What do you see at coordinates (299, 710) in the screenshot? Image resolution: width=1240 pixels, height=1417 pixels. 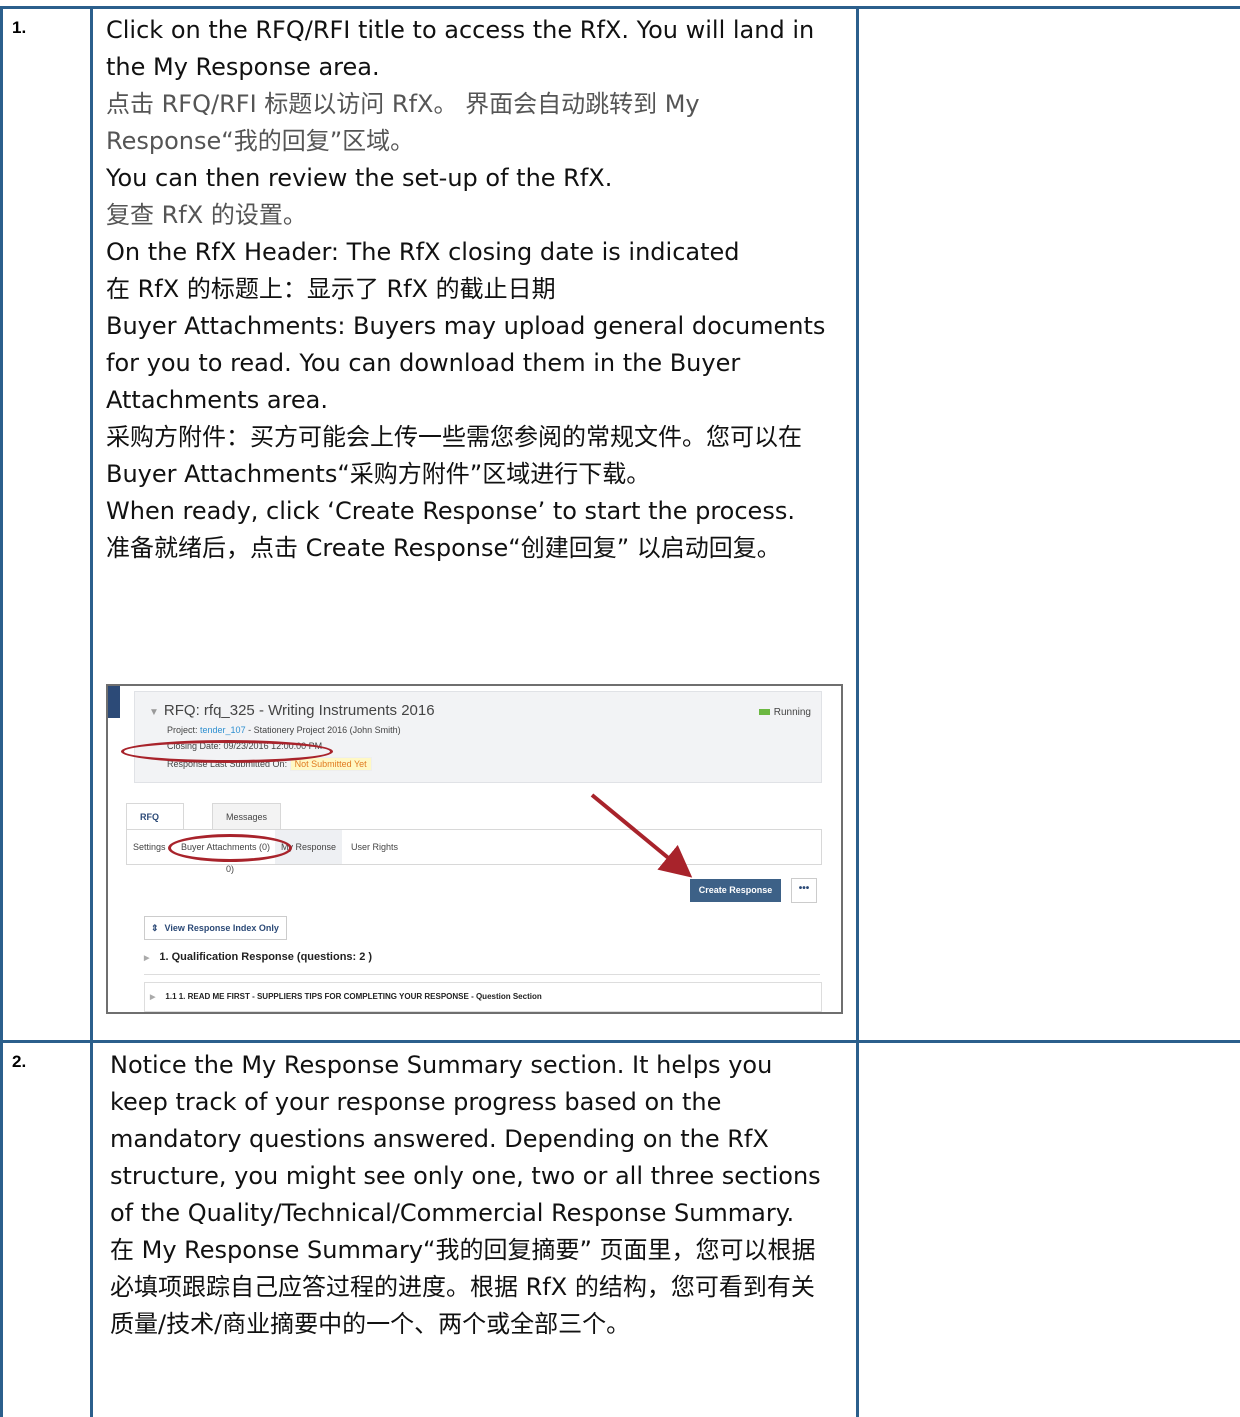 I see `rfx-title-text: RFQ: rfq_325 - Writing Instruments 2016` at bounding box center [299, 710].